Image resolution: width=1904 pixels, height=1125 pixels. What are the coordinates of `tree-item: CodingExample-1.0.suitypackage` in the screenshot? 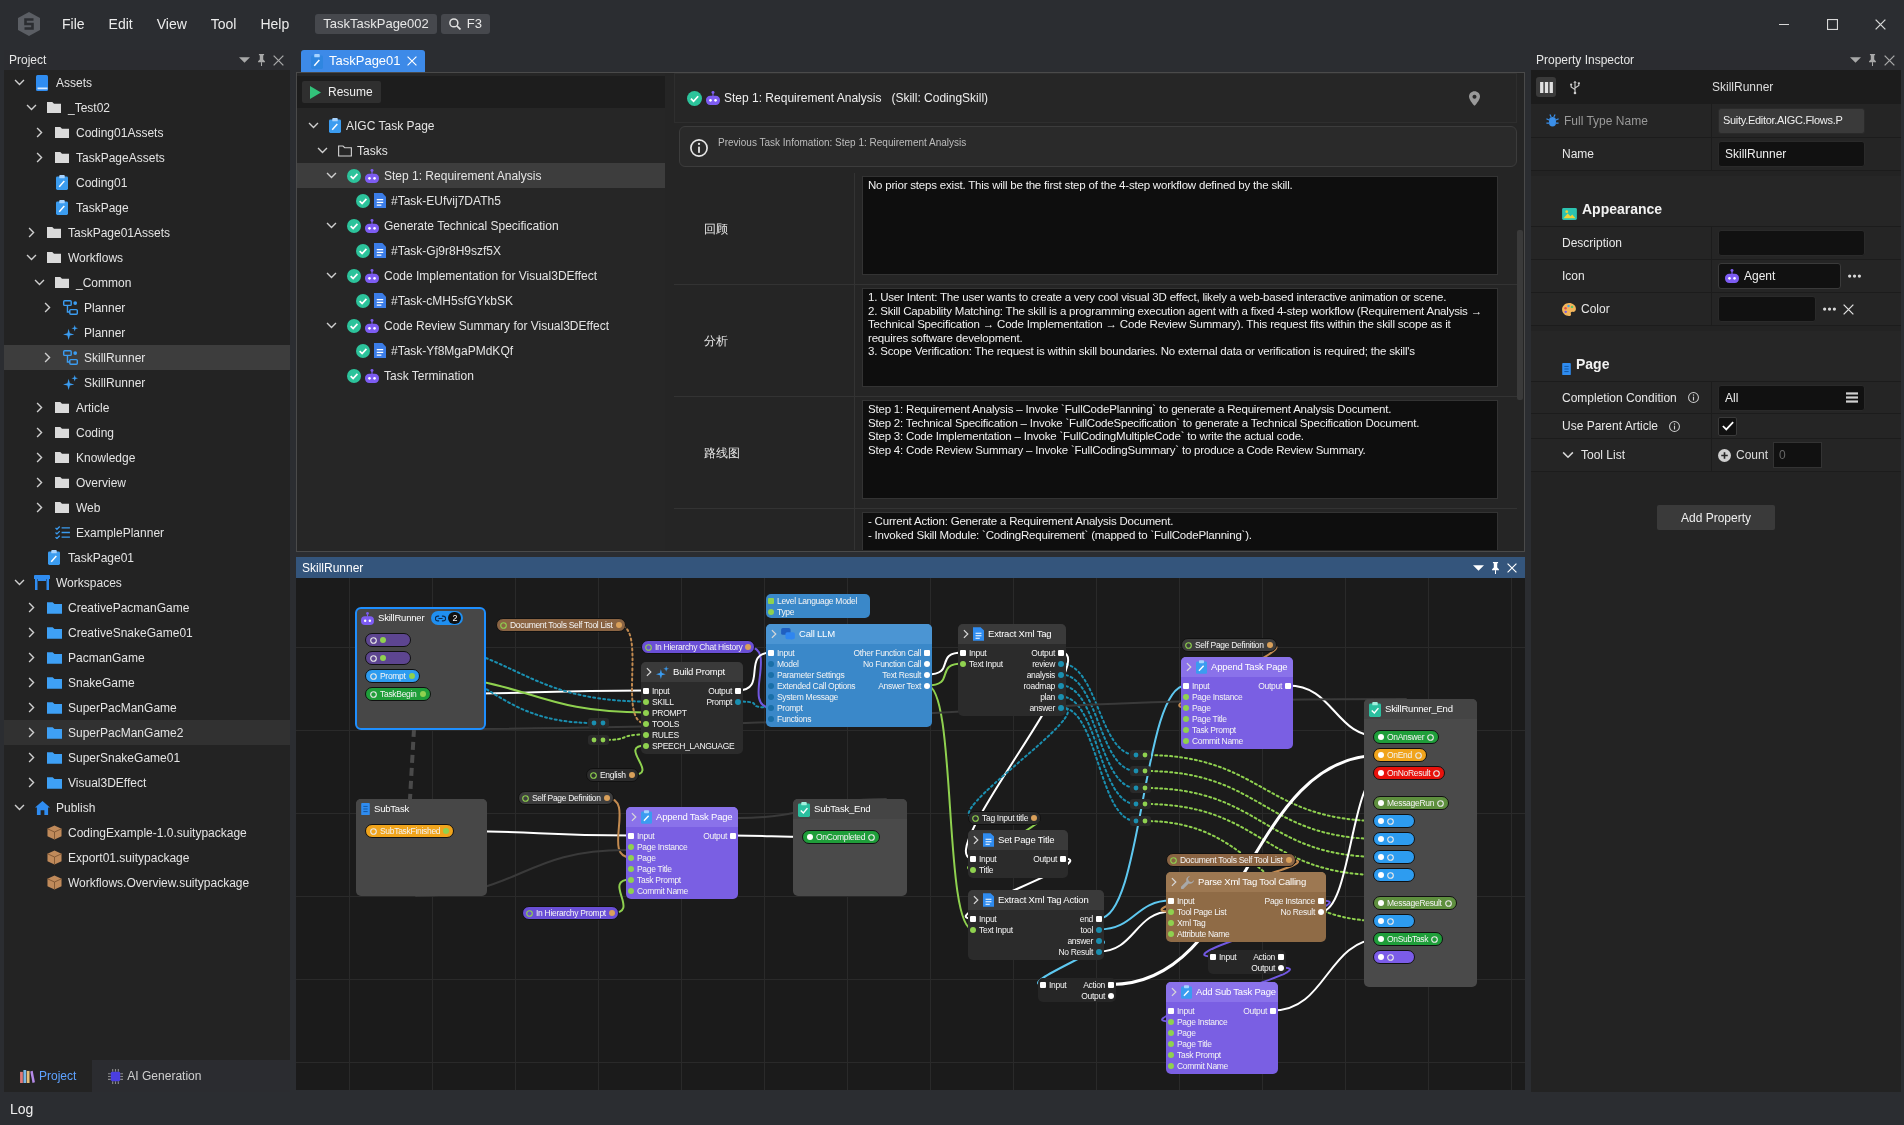 It's located at (147, 832).